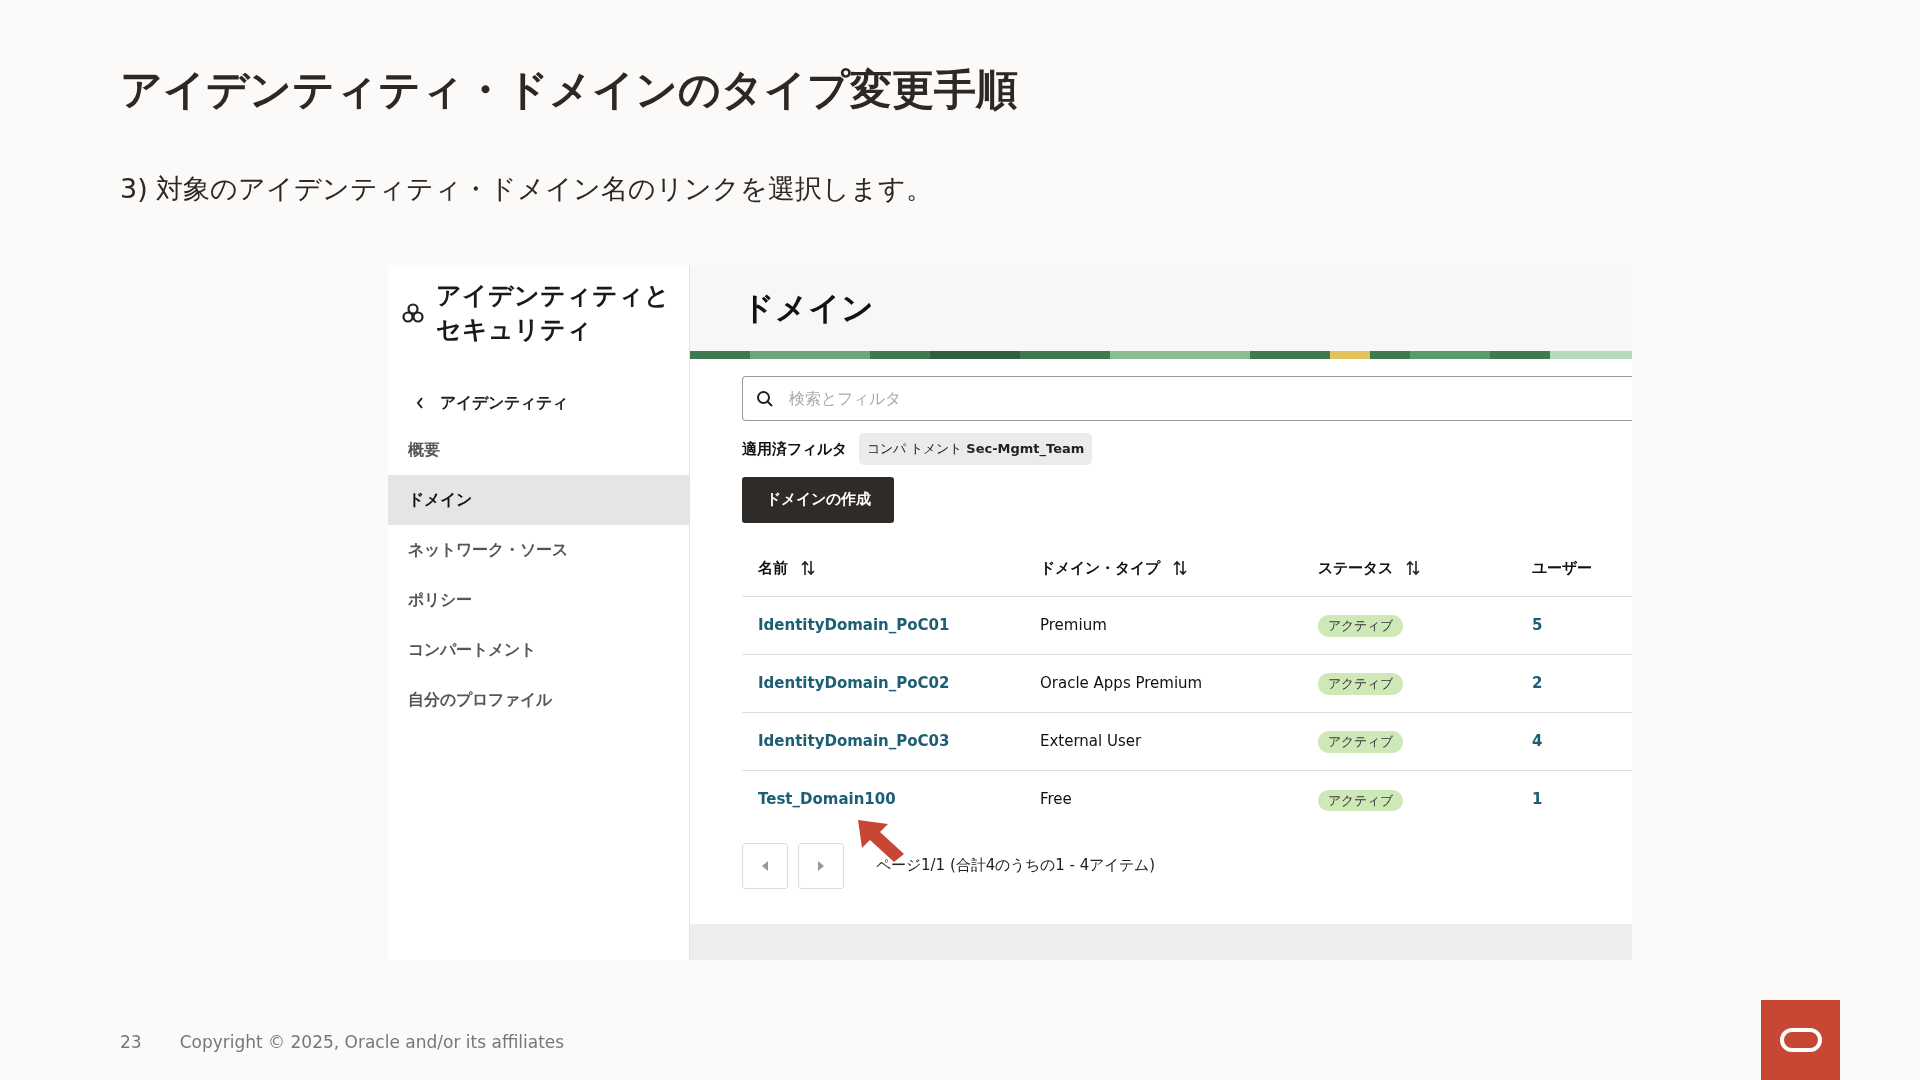 This screenshot has width=1920, height=1080. Describe the element at coordinates (899, 625) in the screenshot. I see `domain-link: IdentityDomain_PoC01` at that location.